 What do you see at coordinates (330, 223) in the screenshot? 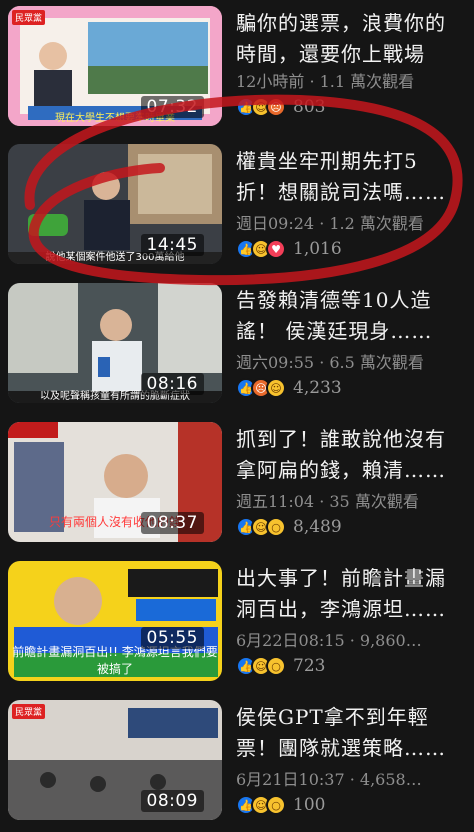
I see `video-meta: 週日09:24 · 1.2 萬次觀看` at bounding box center [330, 223].